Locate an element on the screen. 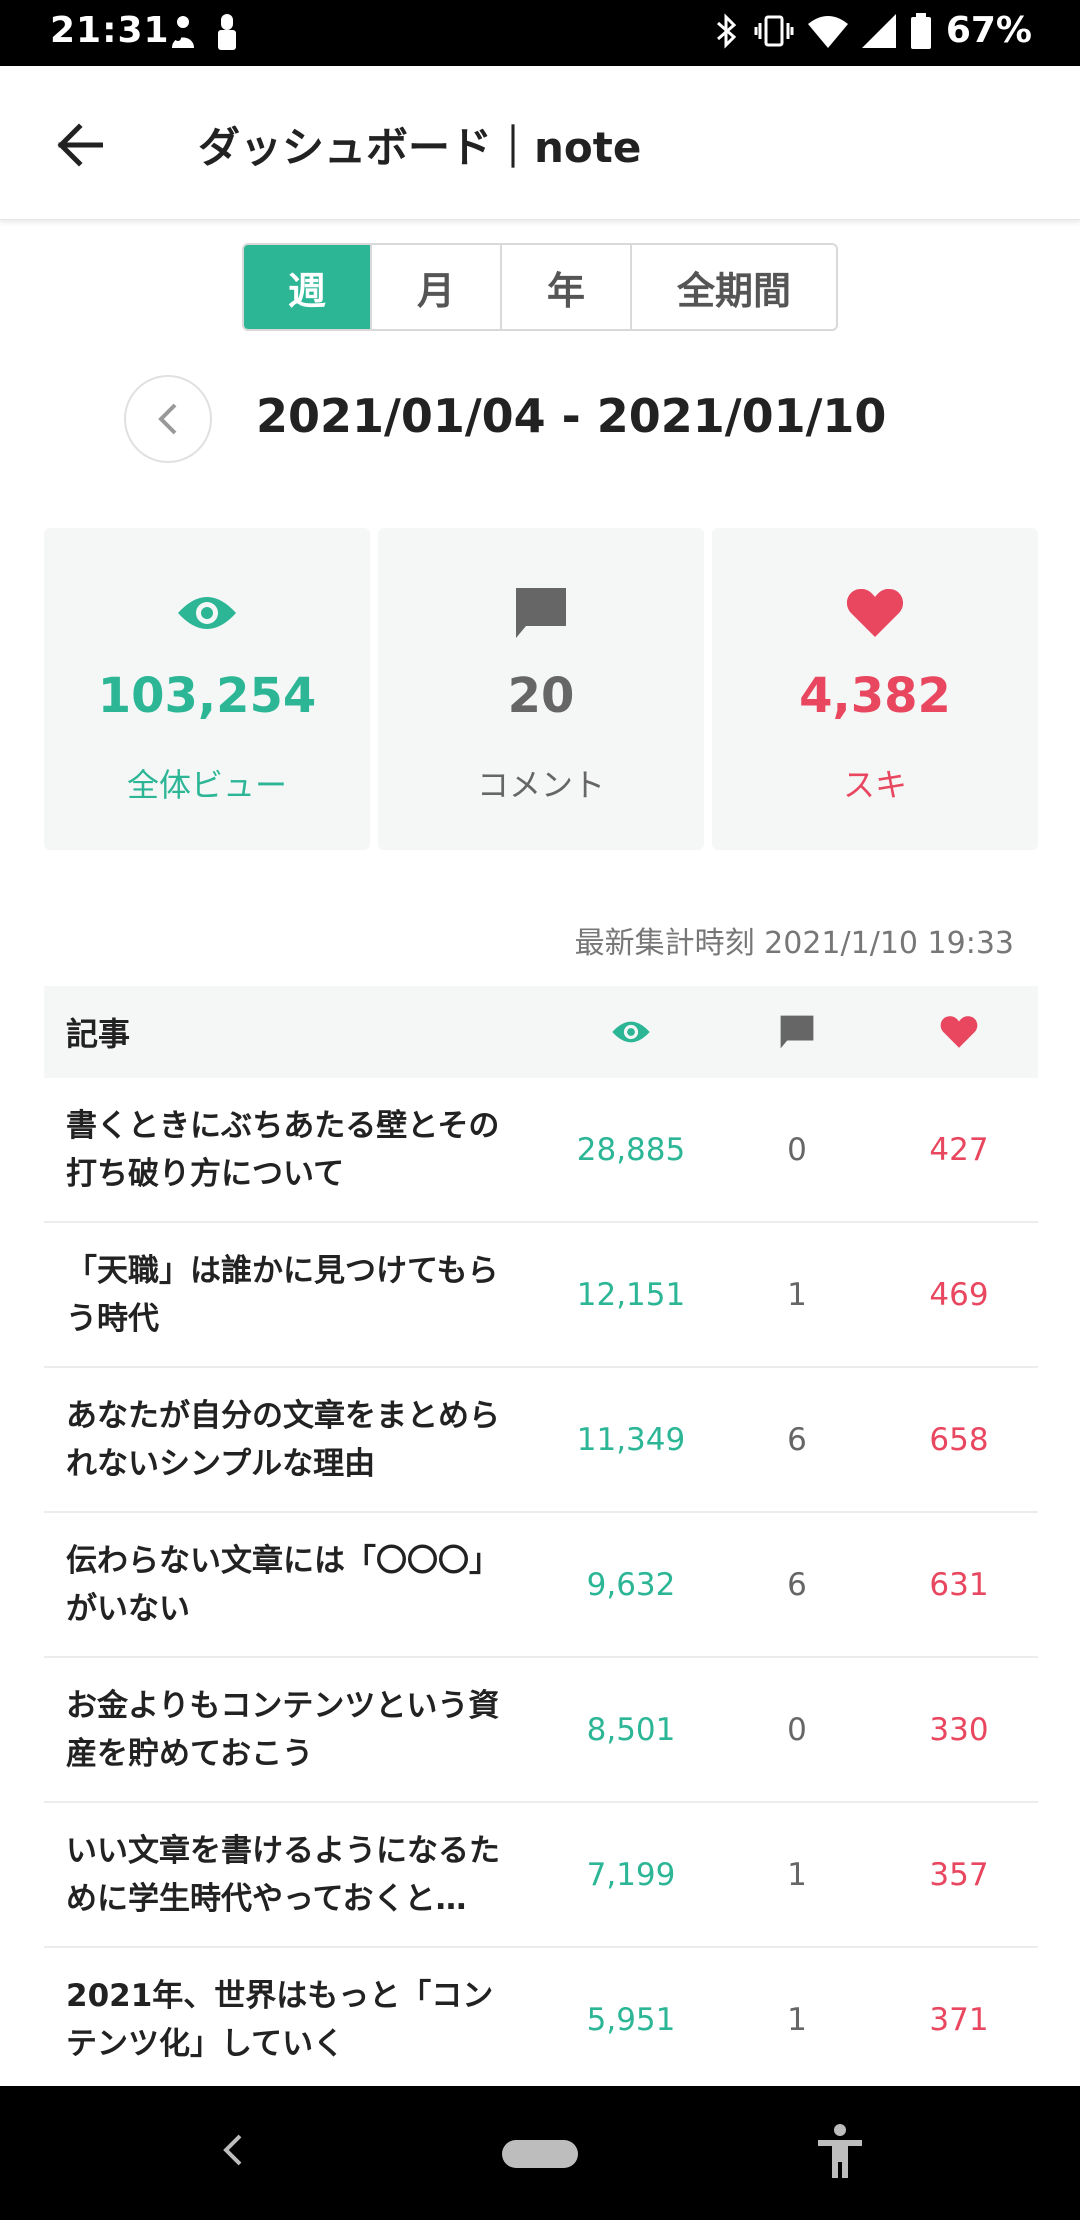 The width and height of the screenshot is (1080, 2220). period-tabs: 週 月 年 全期間 is located at coordinates (540, 287).